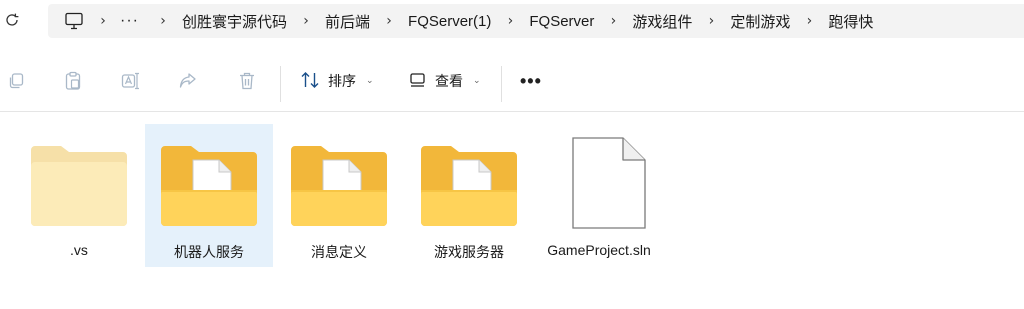 Image resolution: width=1024 pixels, height=309 pixels. Describe the element at coordinates (188, 81) in the screenshot. I see `share-icon` at that location.